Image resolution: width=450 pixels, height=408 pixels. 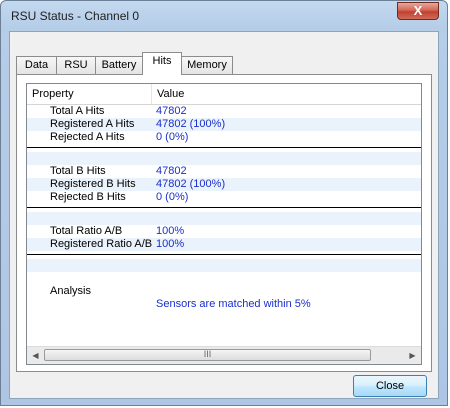 I want to click on tab-hits: Hits, so click(x=162, y=63).